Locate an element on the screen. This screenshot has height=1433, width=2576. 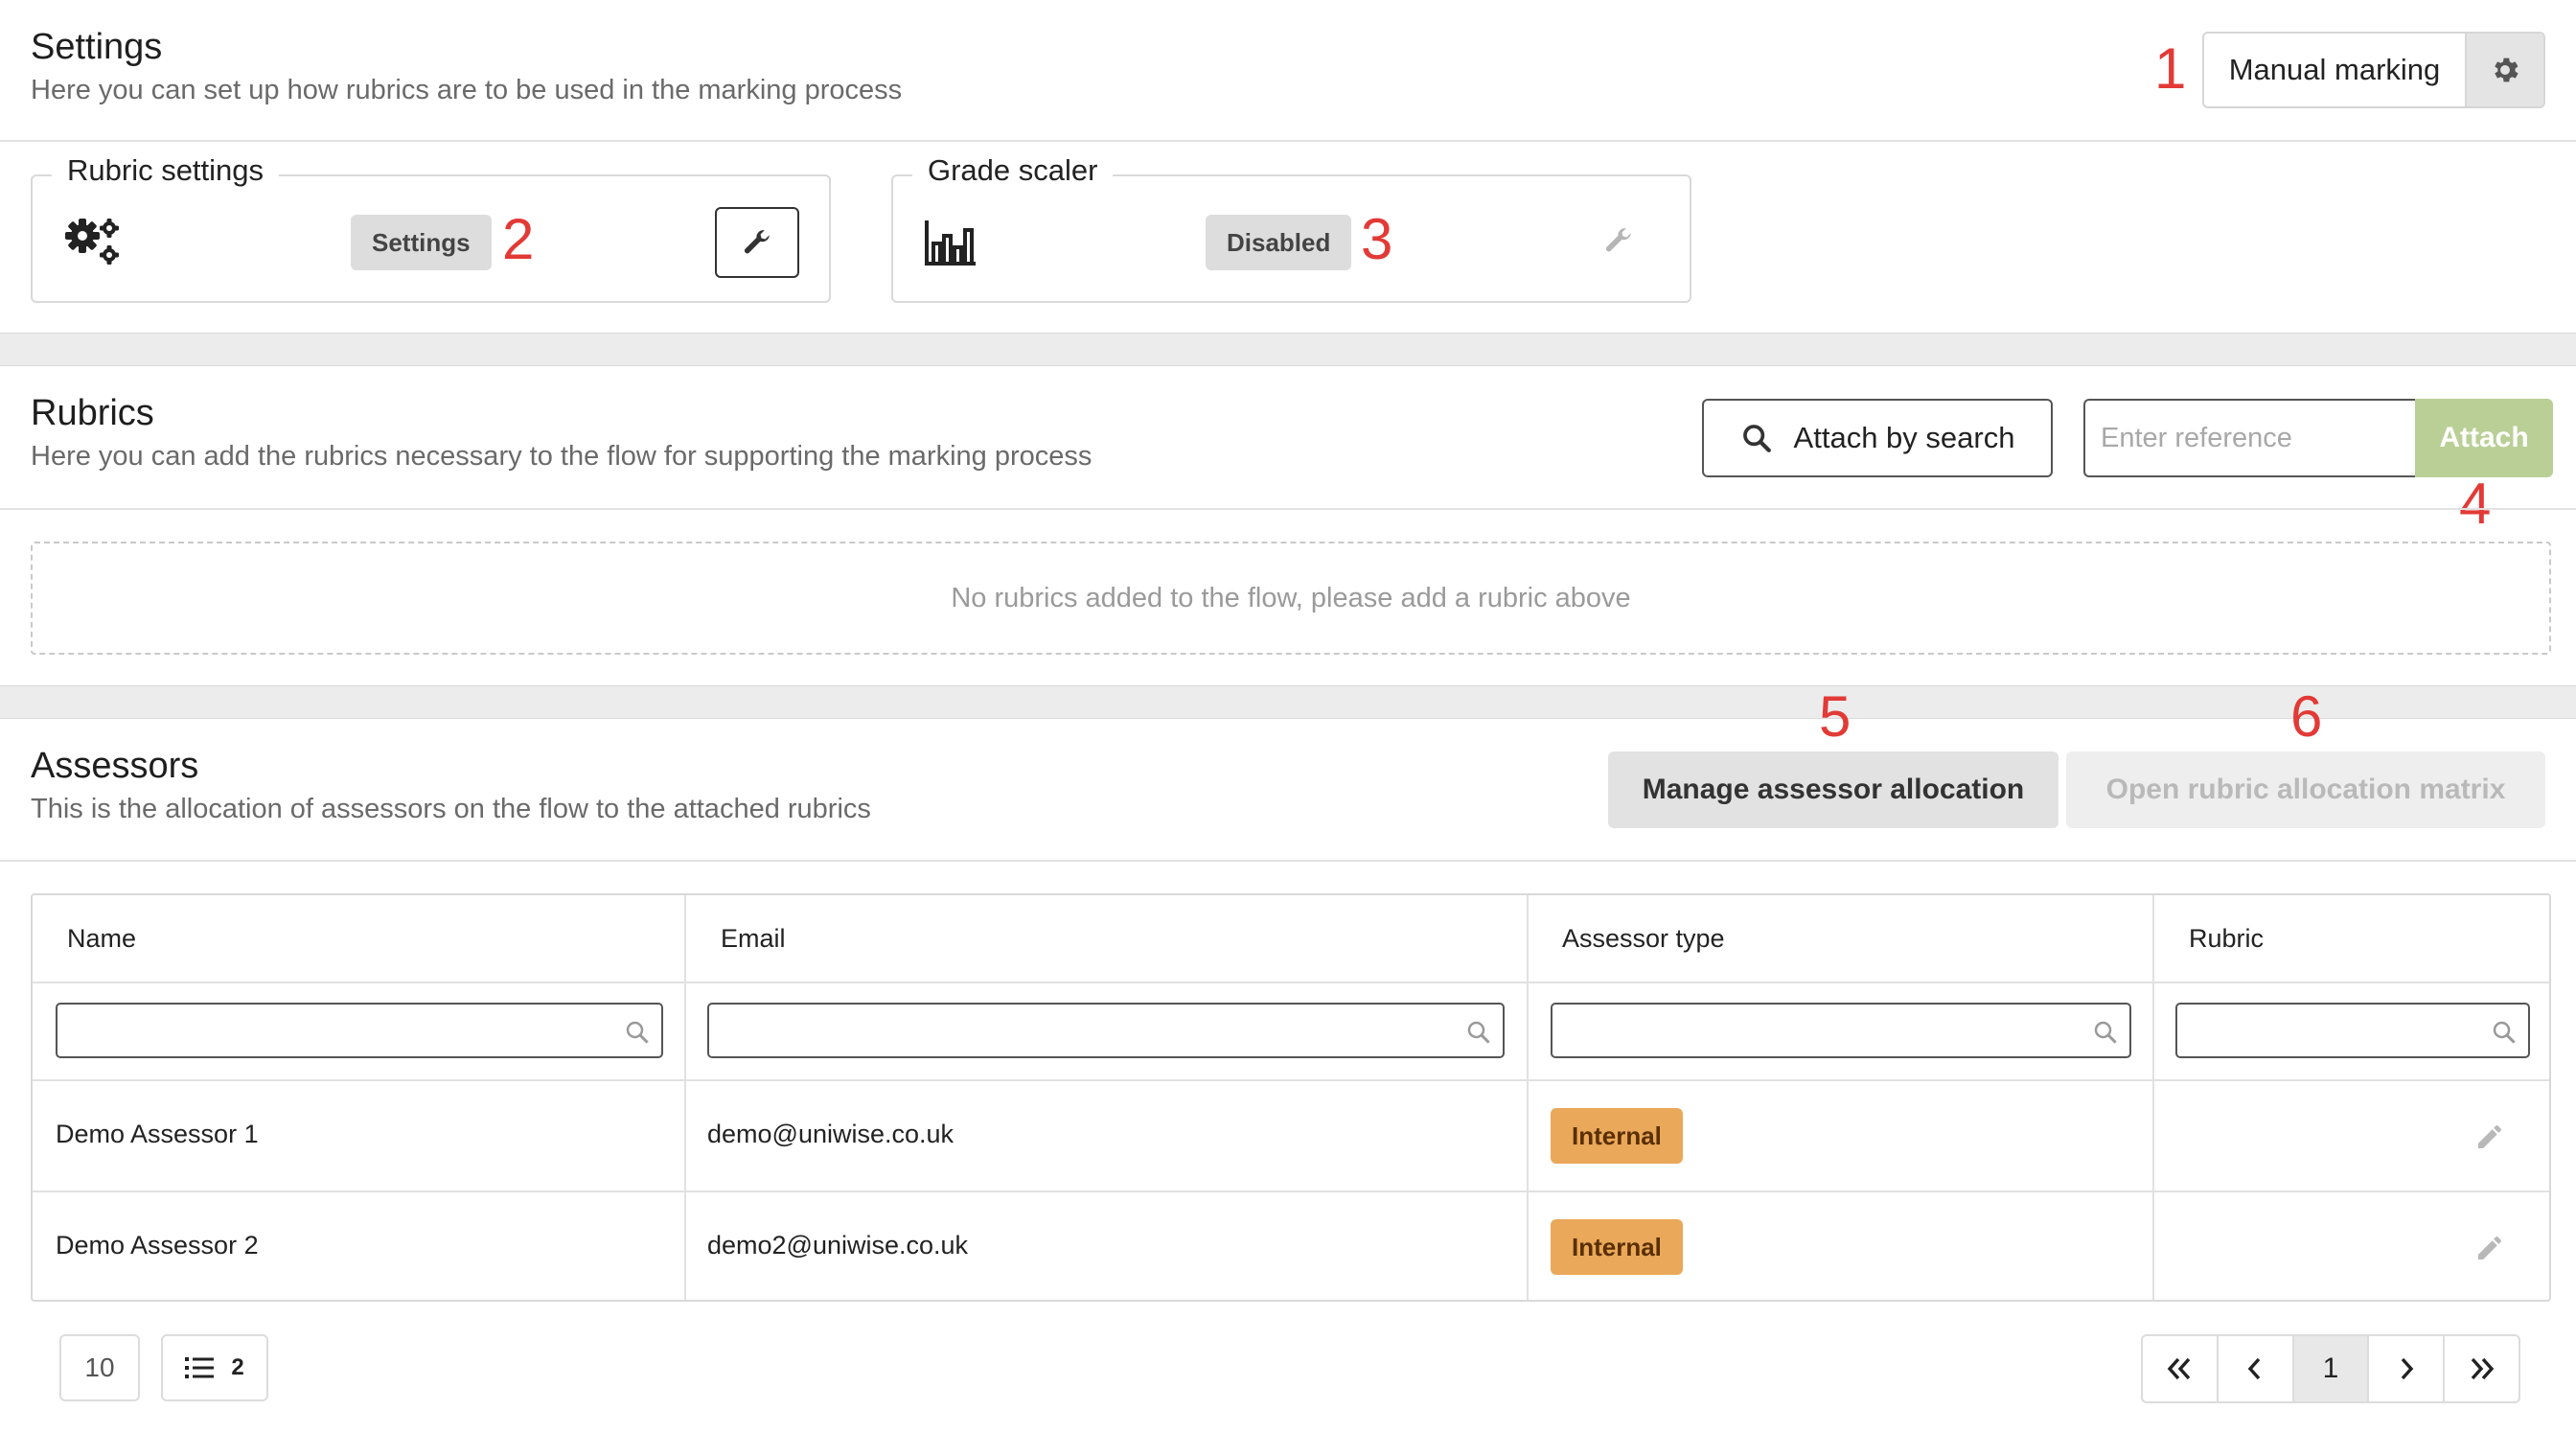
assessors-divider is located at coordinates (1288, 861).